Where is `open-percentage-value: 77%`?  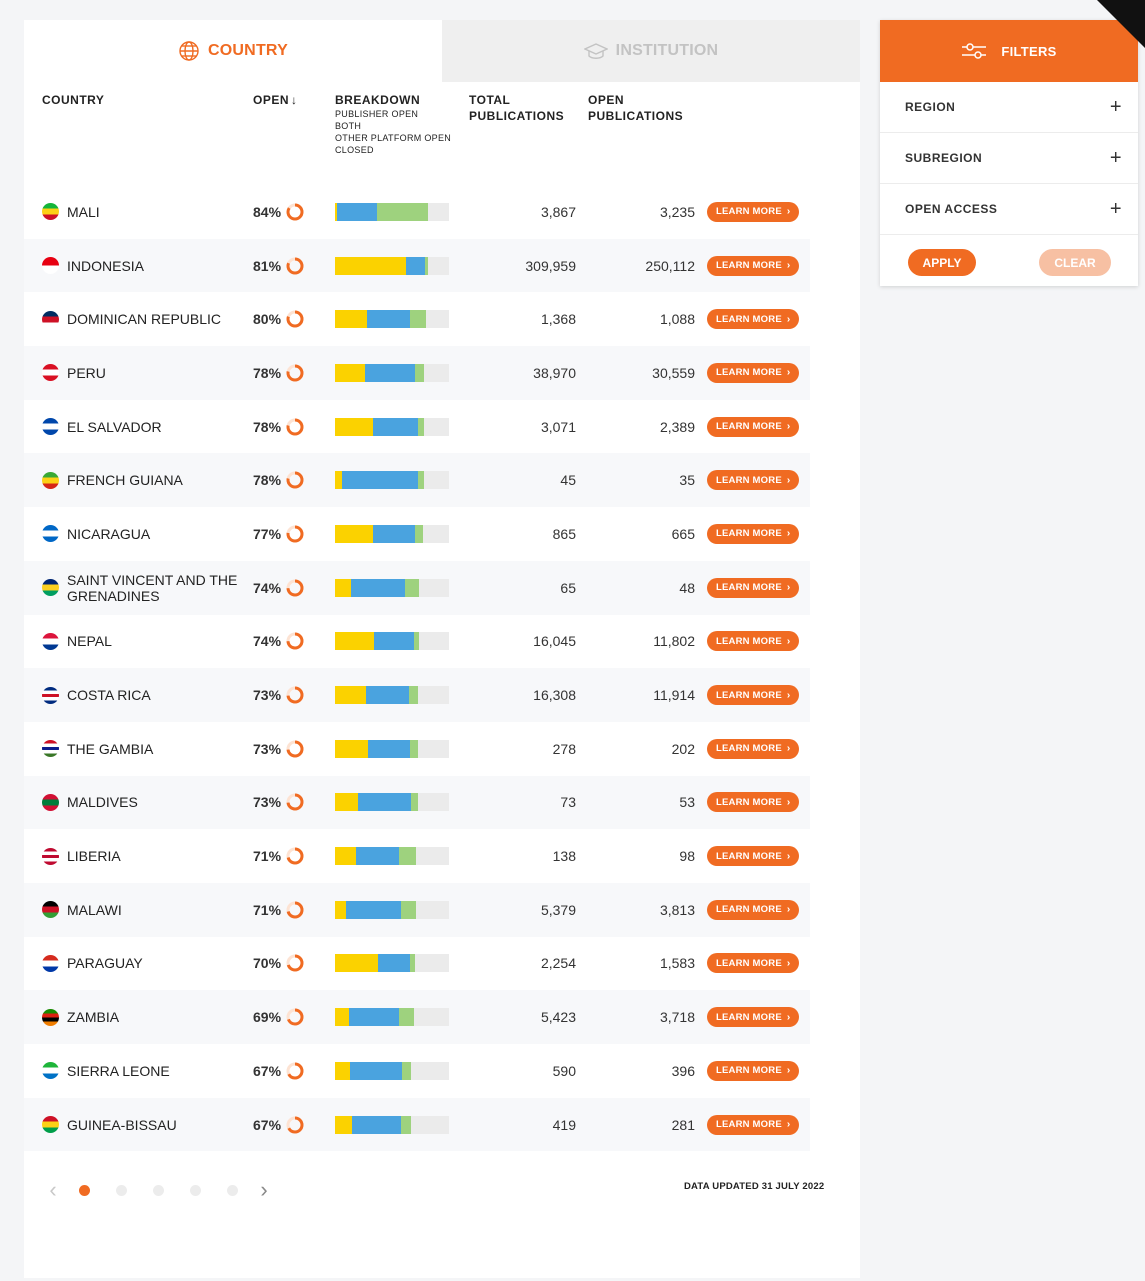 open-percentage-value: 77% is located at coordinates (267, 533).